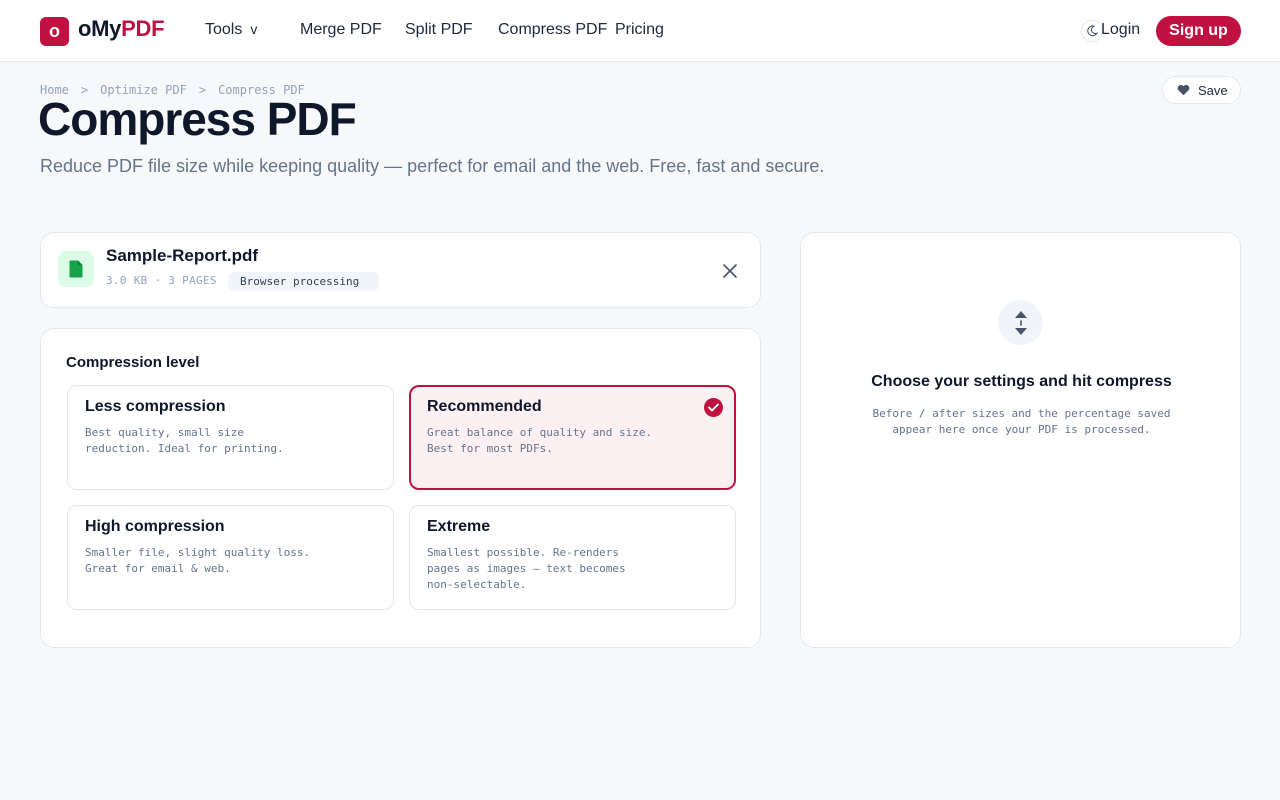 The height and width of the screenshot is (800, 1280). I want to click on signup-button: Sign up, so click(1198, 31).